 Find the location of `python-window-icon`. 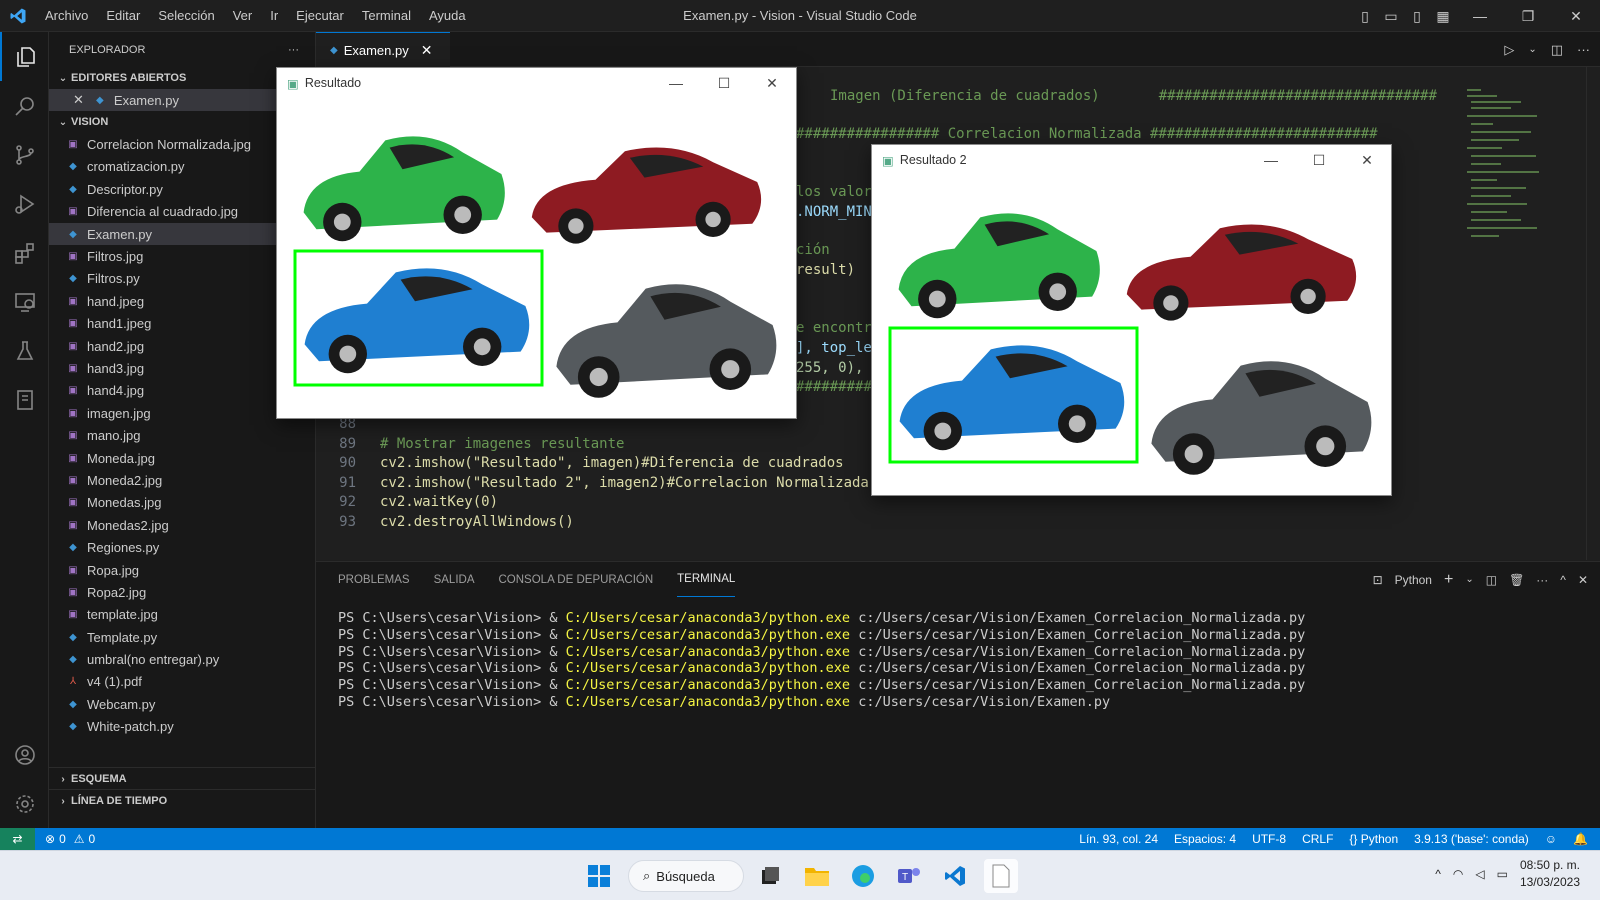

python-window-icon is located at coordinates (1001, 876).